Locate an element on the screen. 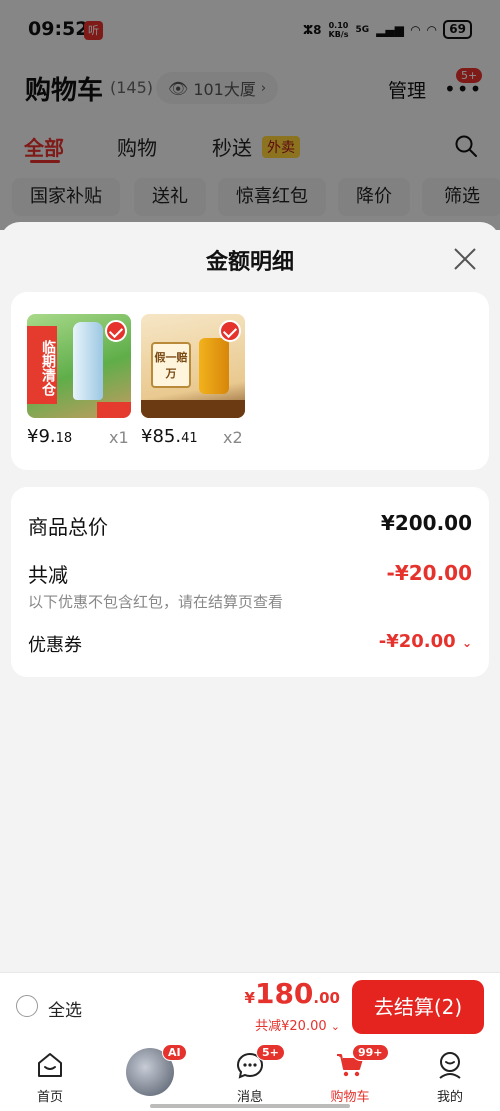 This screenshot has width=500, height=1111. product-item: 假一赔万 ¥85.41 x2 is located at coordinates (185, 384).